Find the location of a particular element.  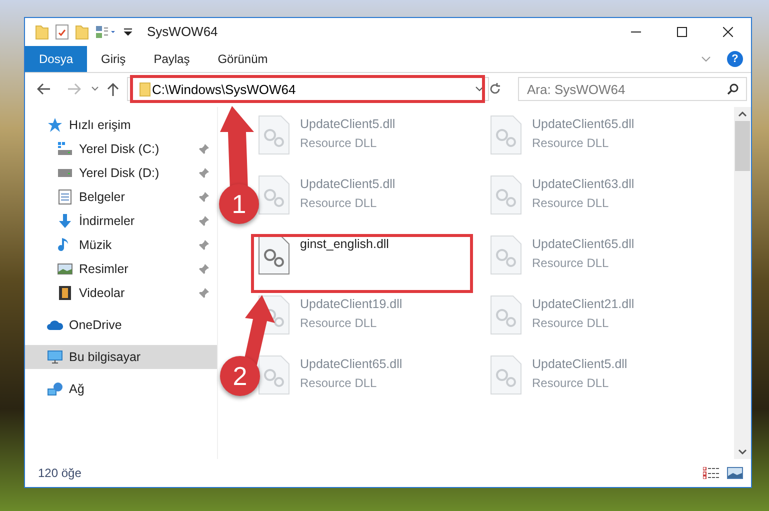

ribbon-tab: Görünüm is located at coordinates (243, 59).